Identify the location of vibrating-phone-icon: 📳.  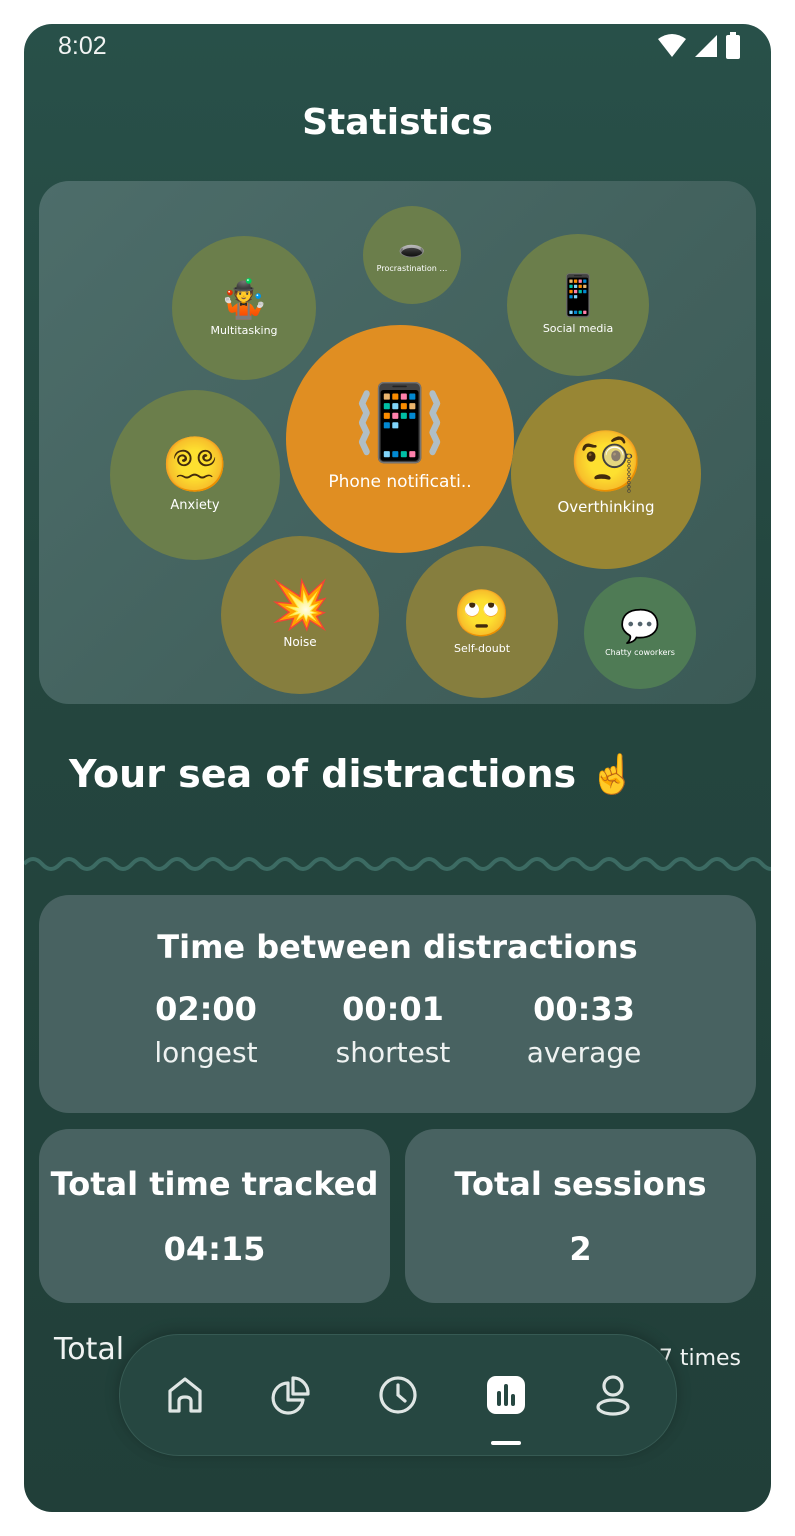
(400, 423).